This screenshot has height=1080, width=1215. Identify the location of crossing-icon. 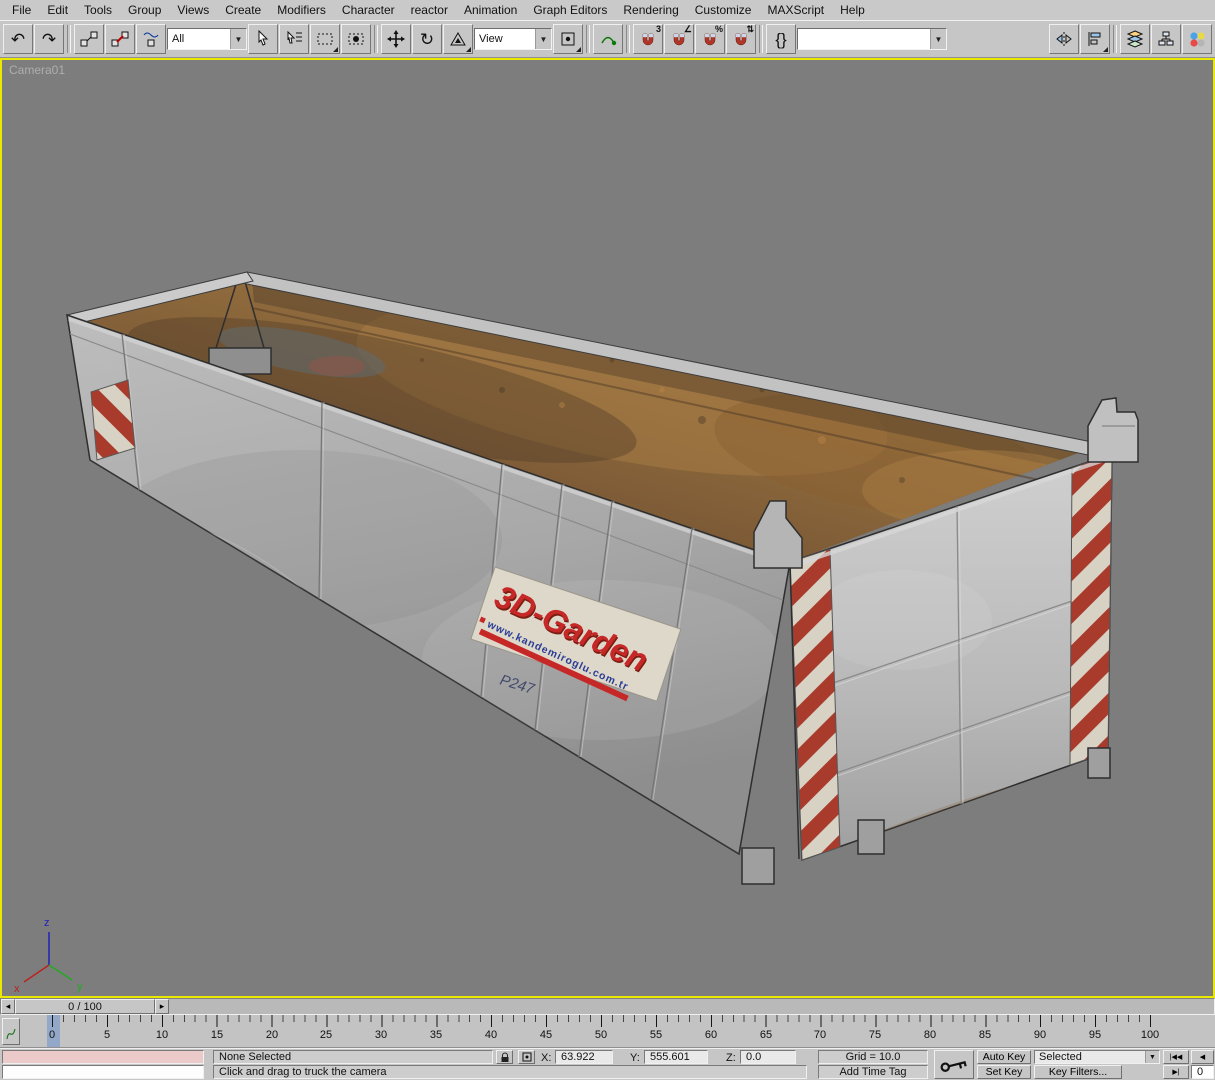
(356, 39).